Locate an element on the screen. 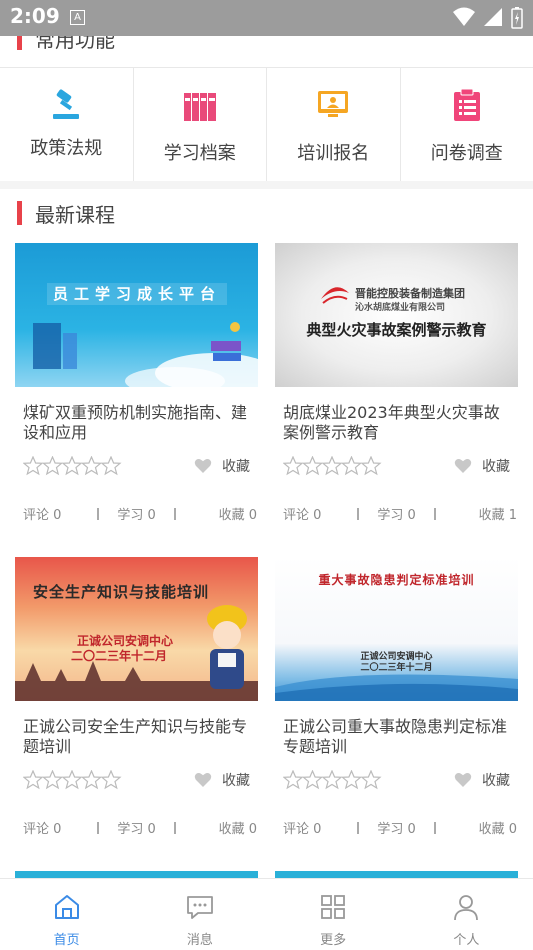  nav-messages: 消息 is located at coordinates (199, 914).